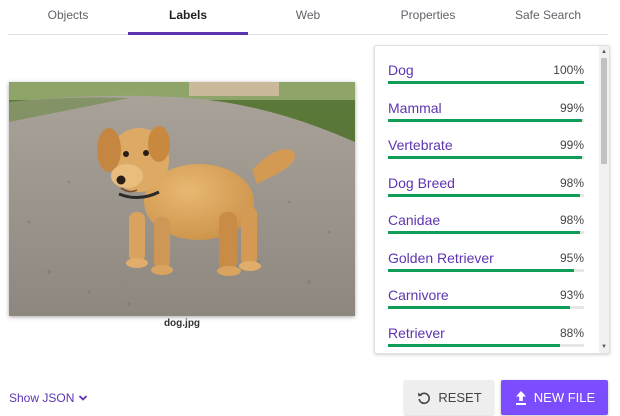  I want to click on label-score: 88%, so click(571, 332).